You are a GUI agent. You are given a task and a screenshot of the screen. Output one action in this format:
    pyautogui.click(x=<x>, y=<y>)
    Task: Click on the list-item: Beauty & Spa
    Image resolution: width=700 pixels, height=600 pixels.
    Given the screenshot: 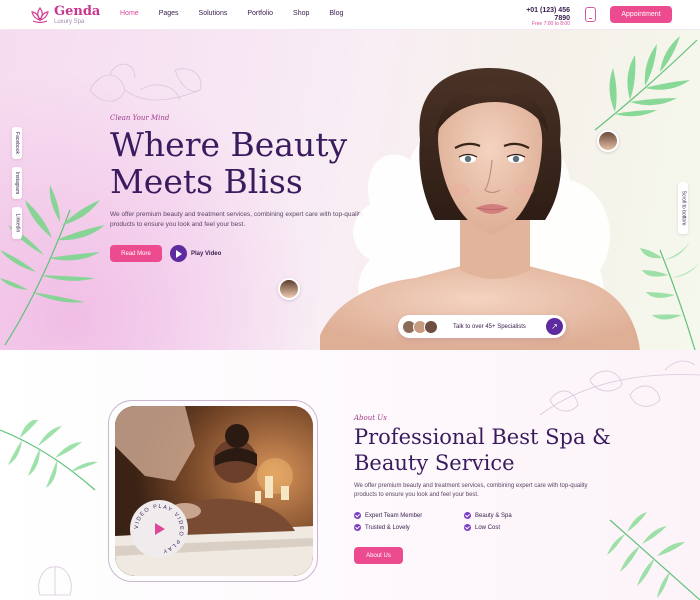 What is the action you would take?
    pyautogui.click(x=494, y=515)
    